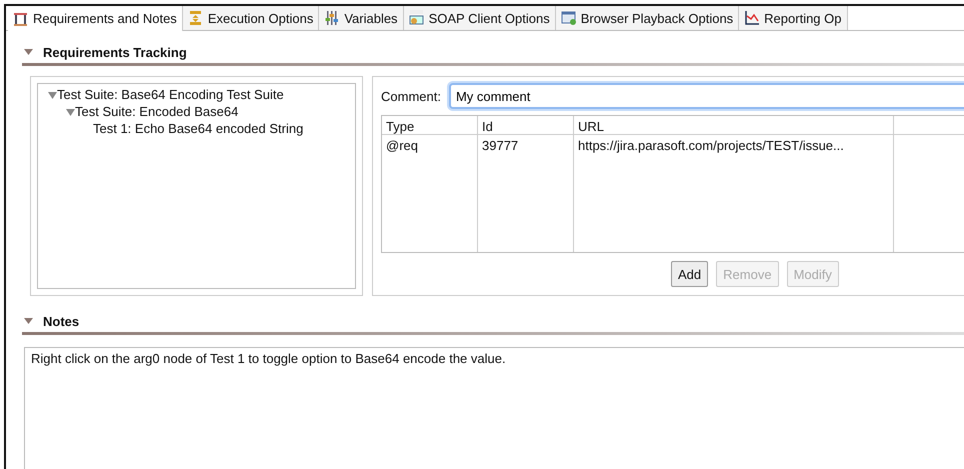 The width and height of the screenshot is (964, 469). Describe the element at coordinates (752, 18) in the screenshot. I see `chart-icon` at that location.